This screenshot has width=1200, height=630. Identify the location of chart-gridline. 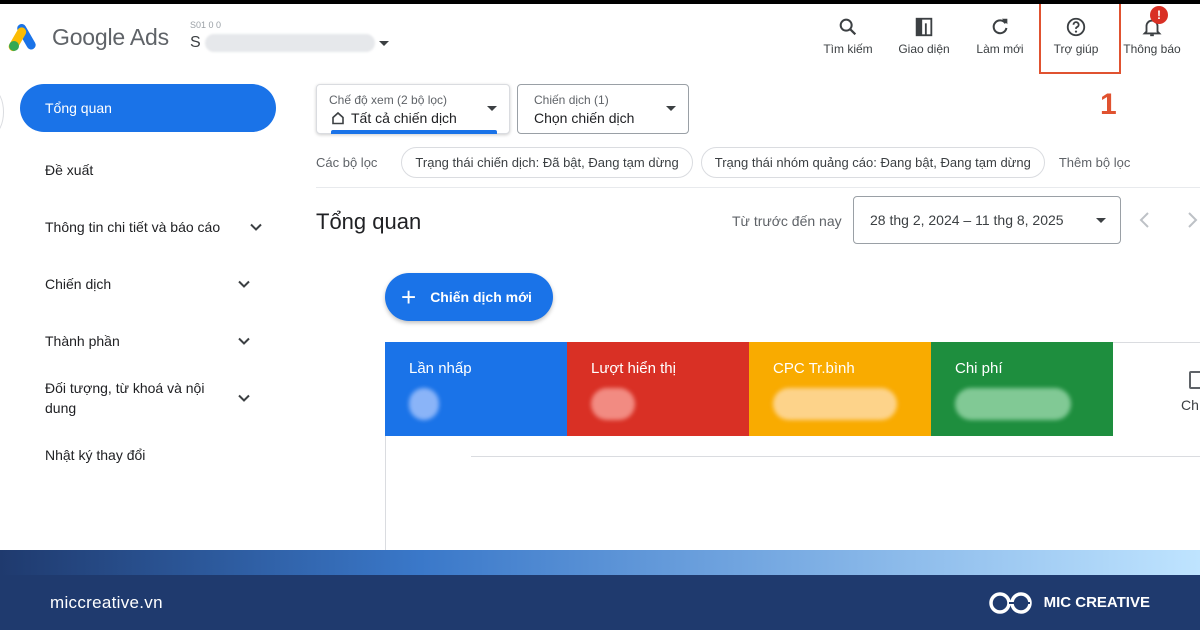
(835, 456).